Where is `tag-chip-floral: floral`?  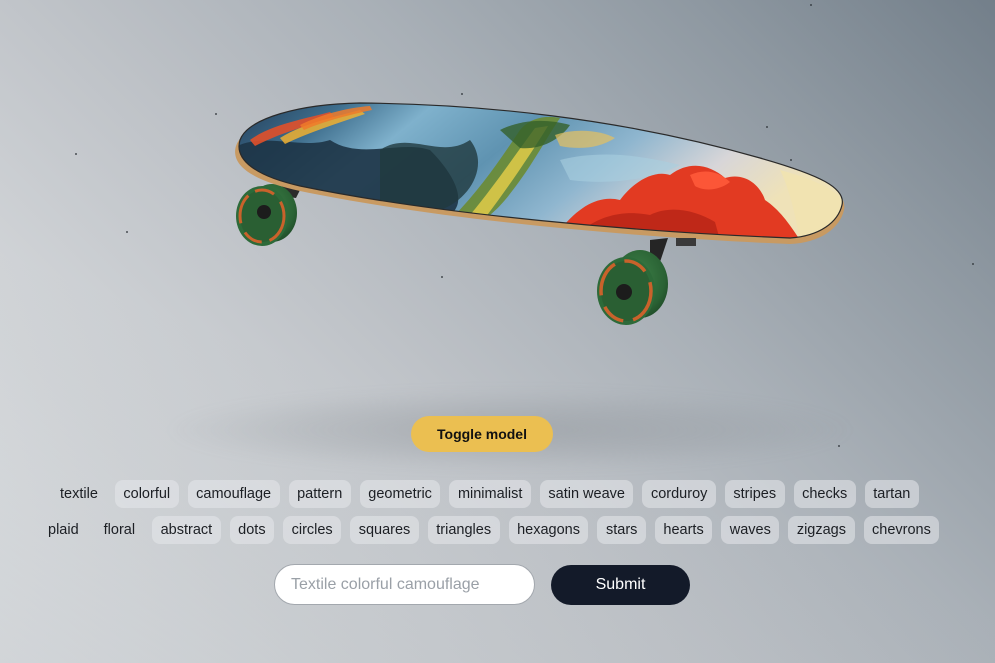 tag-chip-floral: floral is located at coordinates (119, 530).